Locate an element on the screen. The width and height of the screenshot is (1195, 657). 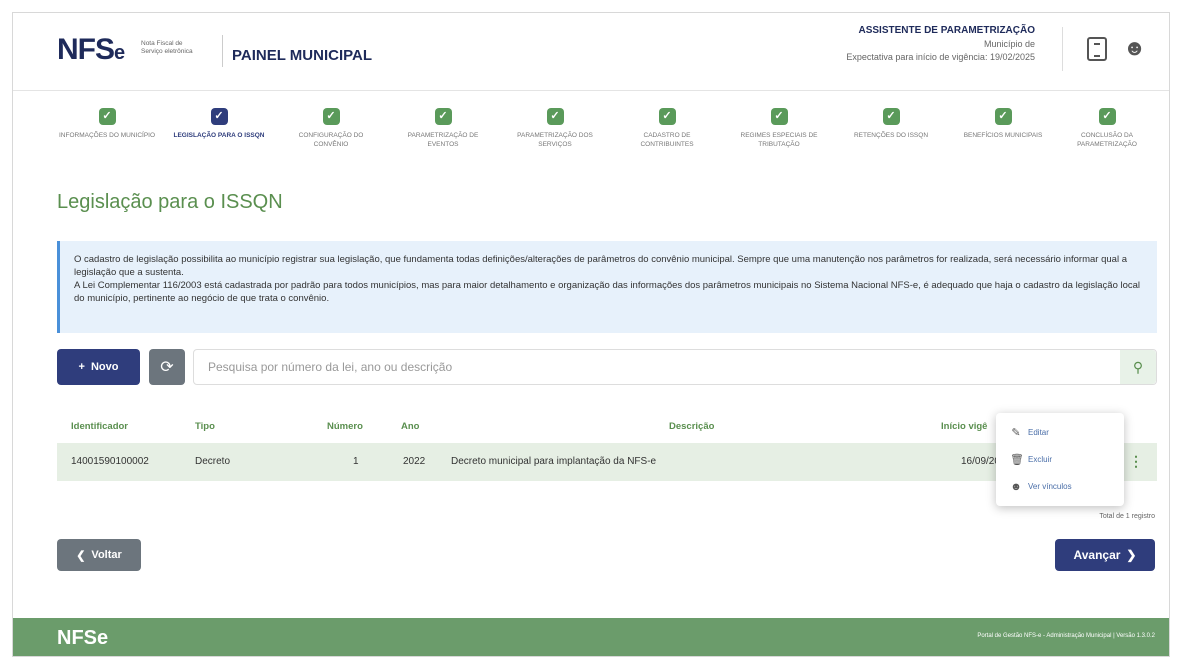
step-eventos: ✓ PARAMETRIZAÇÃO DE EVENTOS is located at coordinates (443, 128).